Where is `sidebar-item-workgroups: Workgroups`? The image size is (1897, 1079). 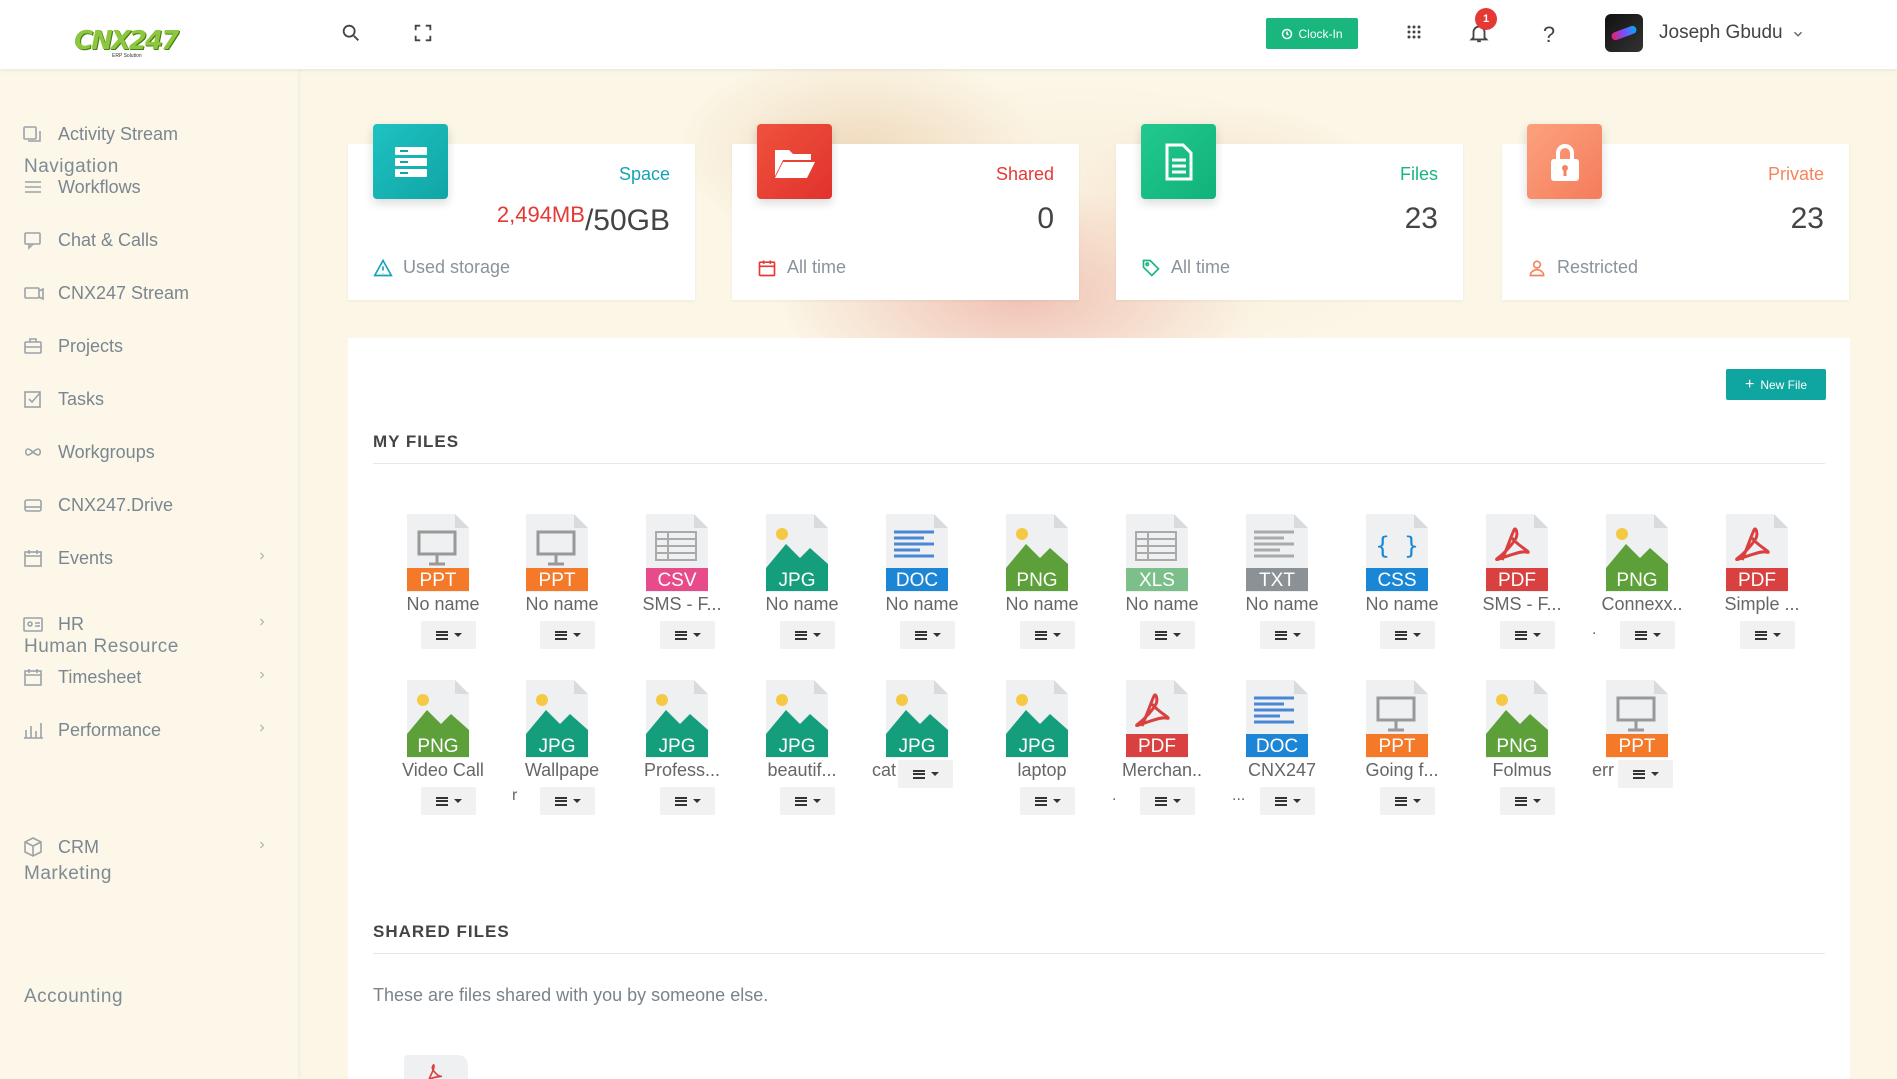 sidebar-item-workgroups: Workgroups is located at coordinates (152, 452).